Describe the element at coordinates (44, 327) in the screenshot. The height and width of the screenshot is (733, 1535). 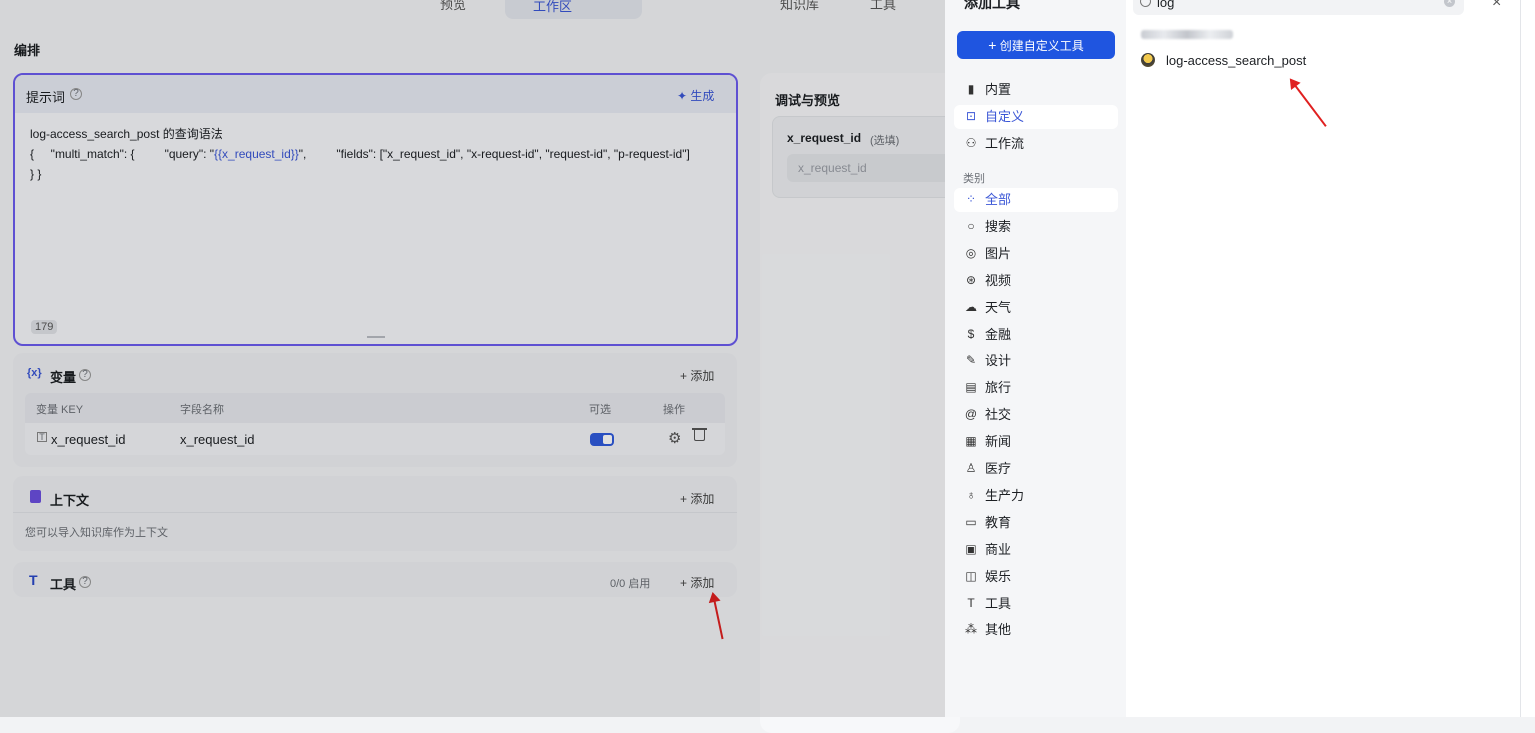
I see `char-count: 179` at that location.